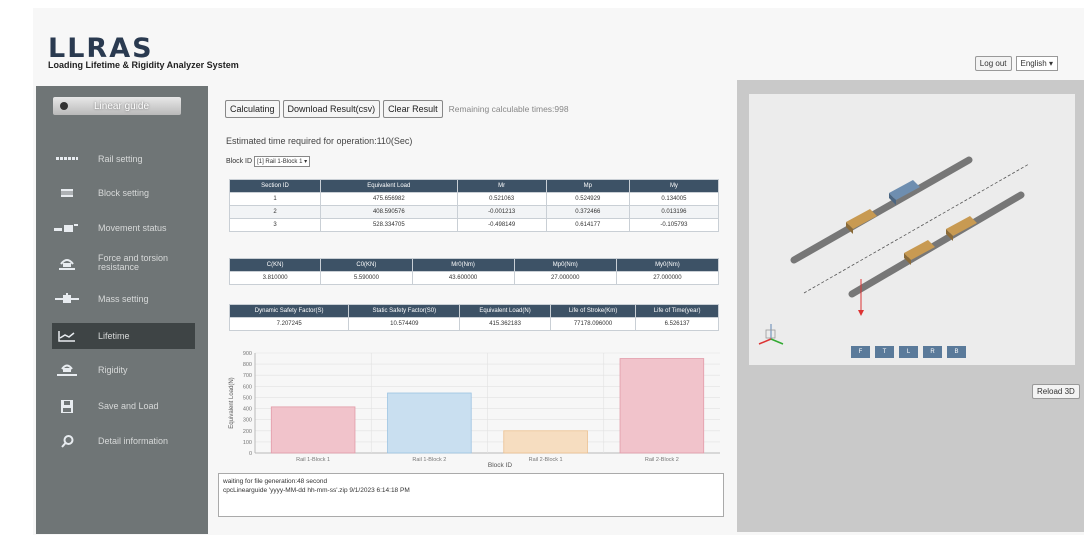  I want to click on calculating-button: Calculating, so click(252, 109).